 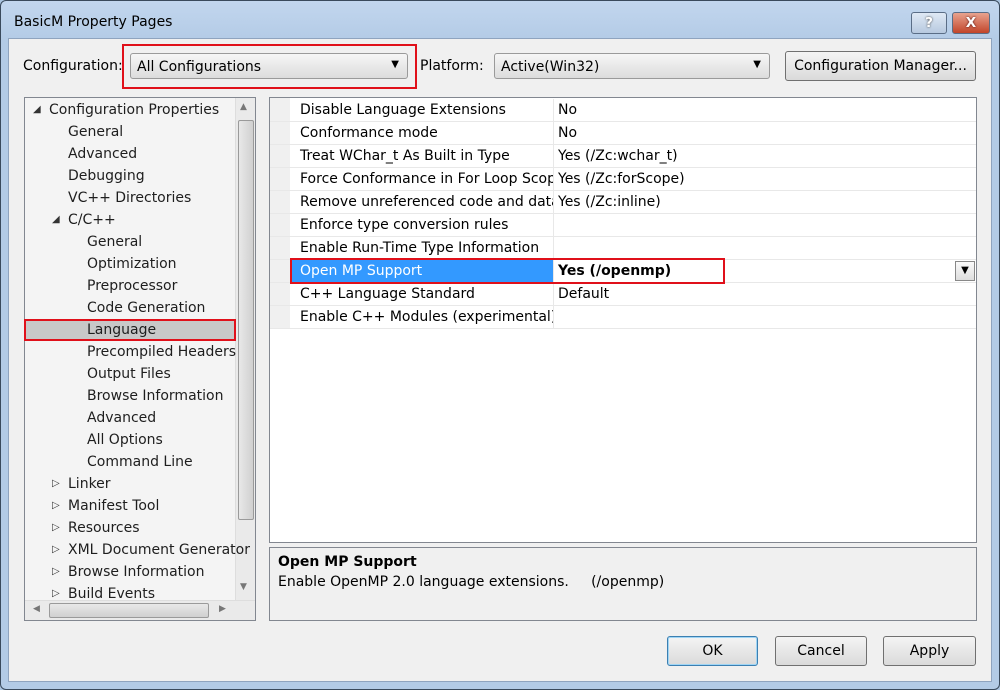 What do you see at coordinates (422, 294) in the screenshot?
I see `property-name: C++ Language Standard` at bounding box center [422, 294].